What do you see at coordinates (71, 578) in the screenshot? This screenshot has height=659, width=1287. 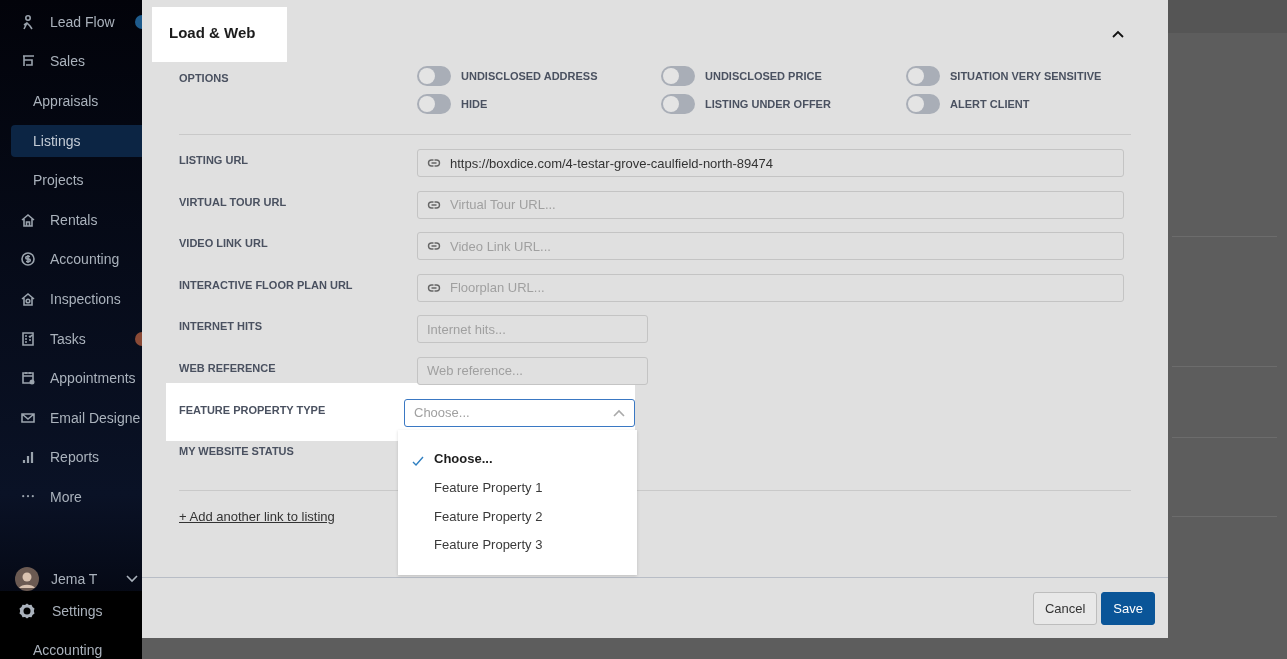 I see `user-menu: Jema T` at bounding box center [71, 578].